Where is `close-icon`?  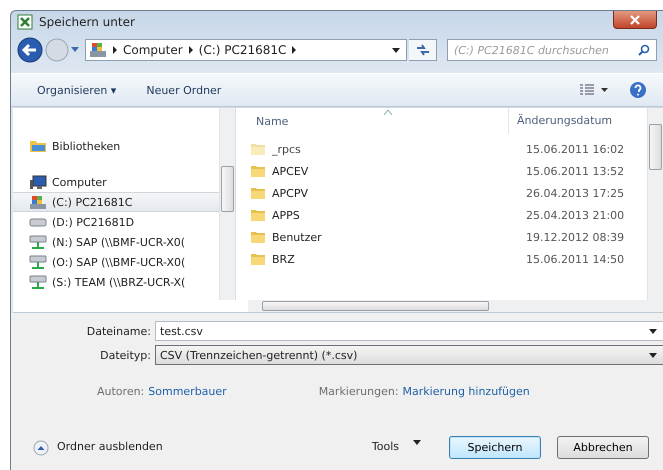 close-icon is located at coordinates (635, 19).